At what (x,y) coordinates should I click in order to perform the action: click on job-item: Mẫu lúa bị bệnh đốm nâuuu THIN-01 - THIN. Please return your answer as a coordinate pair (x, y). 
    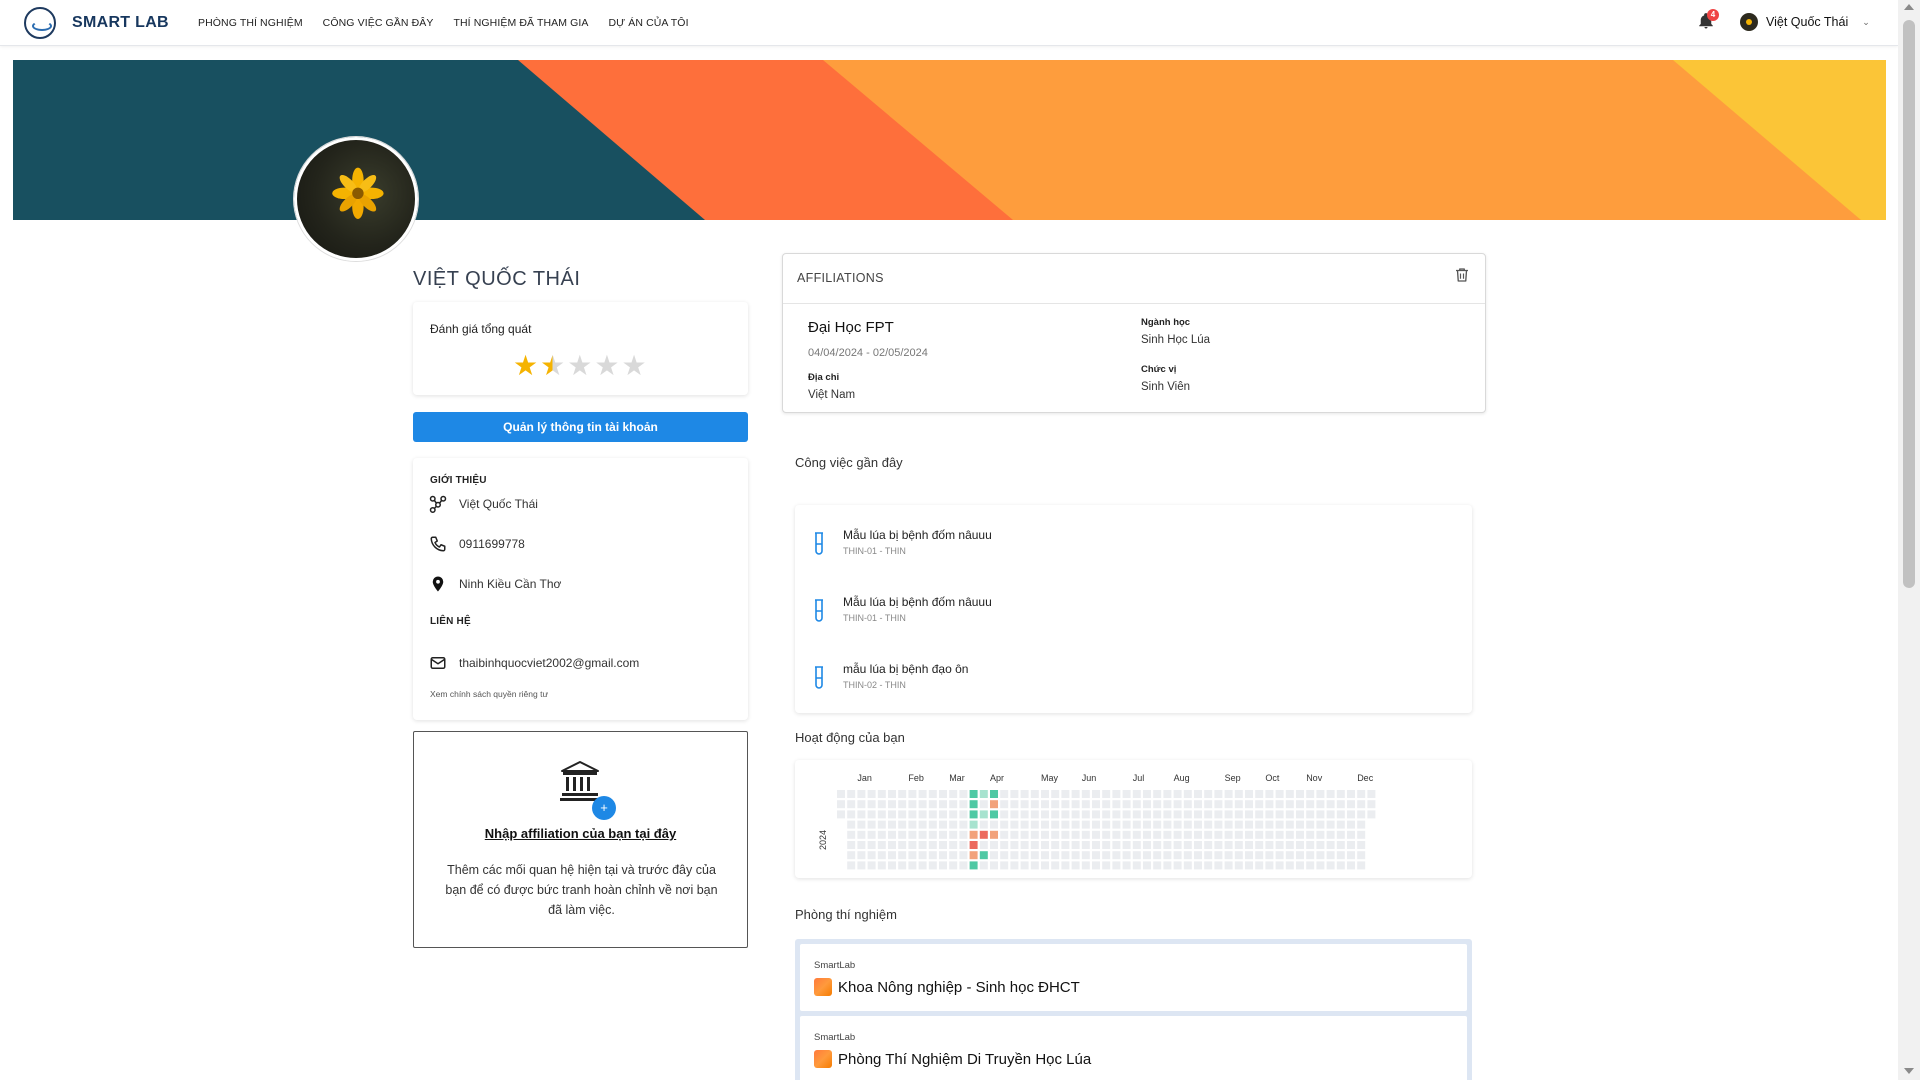
    Looking at the image, I should click on (902, 542).